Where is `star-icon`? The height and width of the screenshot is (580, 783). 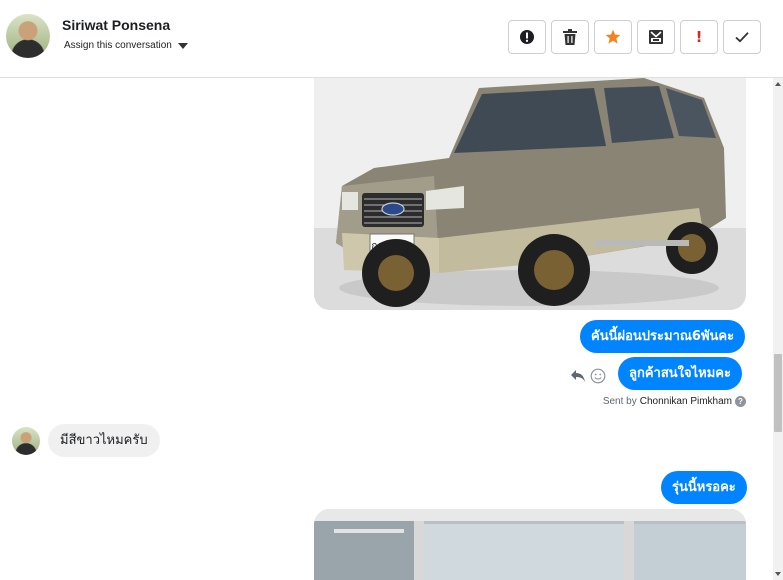 star-icon is located at coordinates (613, 36).